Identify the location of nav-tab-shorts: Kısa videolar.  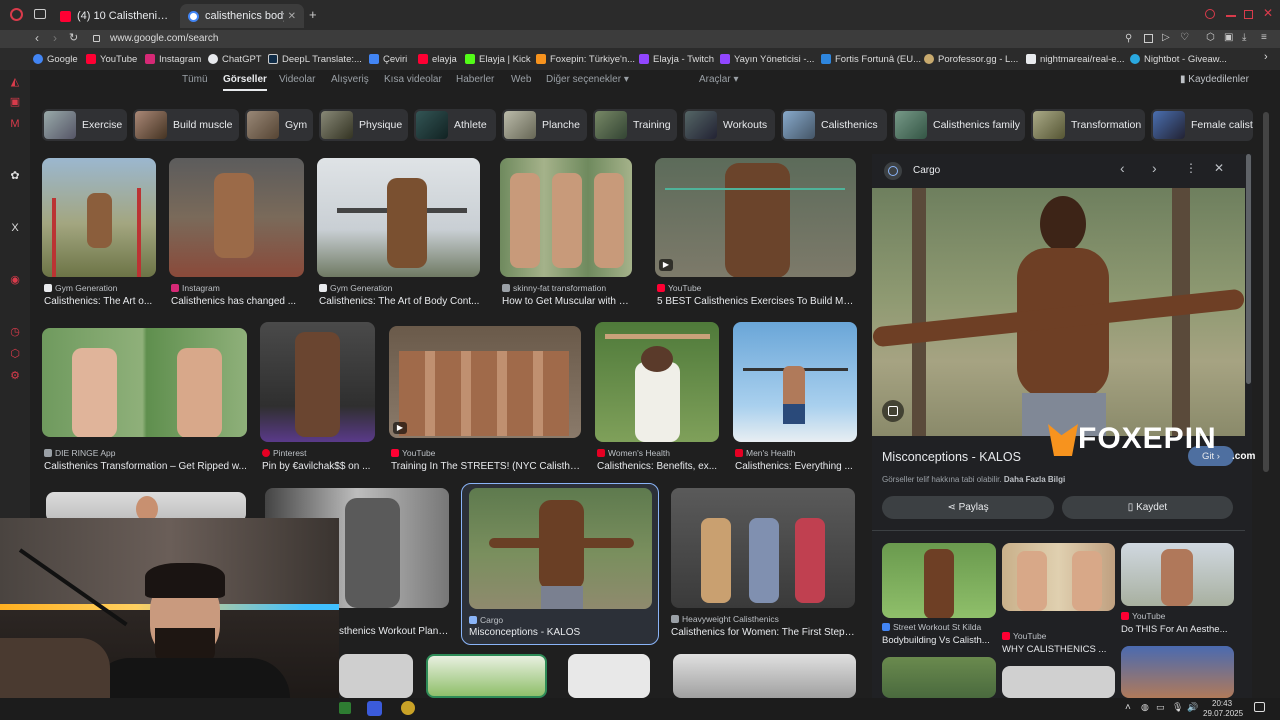
(413, 79).